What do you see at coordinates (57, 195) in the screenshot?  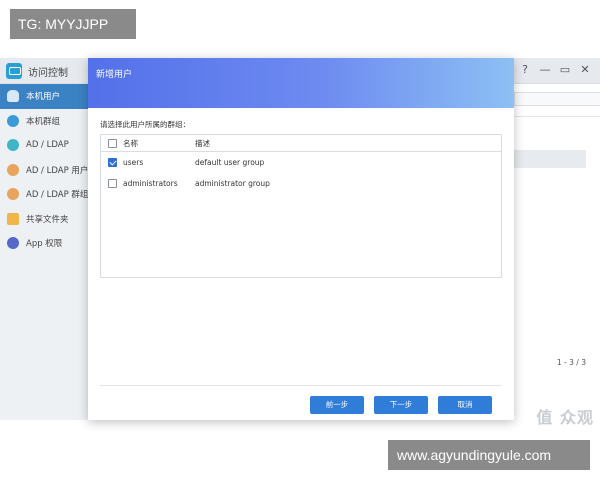 I see `sidebar-item-label: AD / LDAP 群组` at bounding box center [57, 195].